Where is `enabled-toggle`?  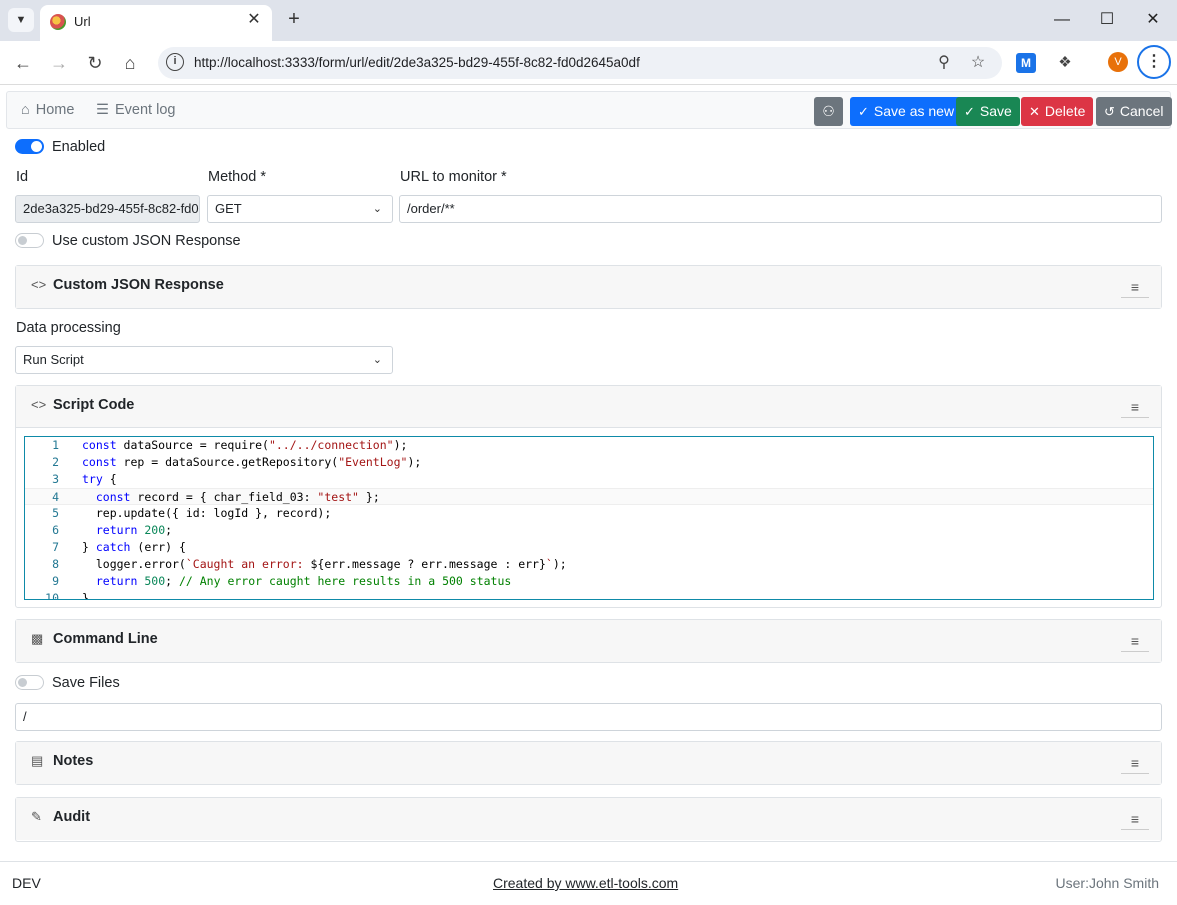
enabled-toggle is located at coordinates (29, 146).